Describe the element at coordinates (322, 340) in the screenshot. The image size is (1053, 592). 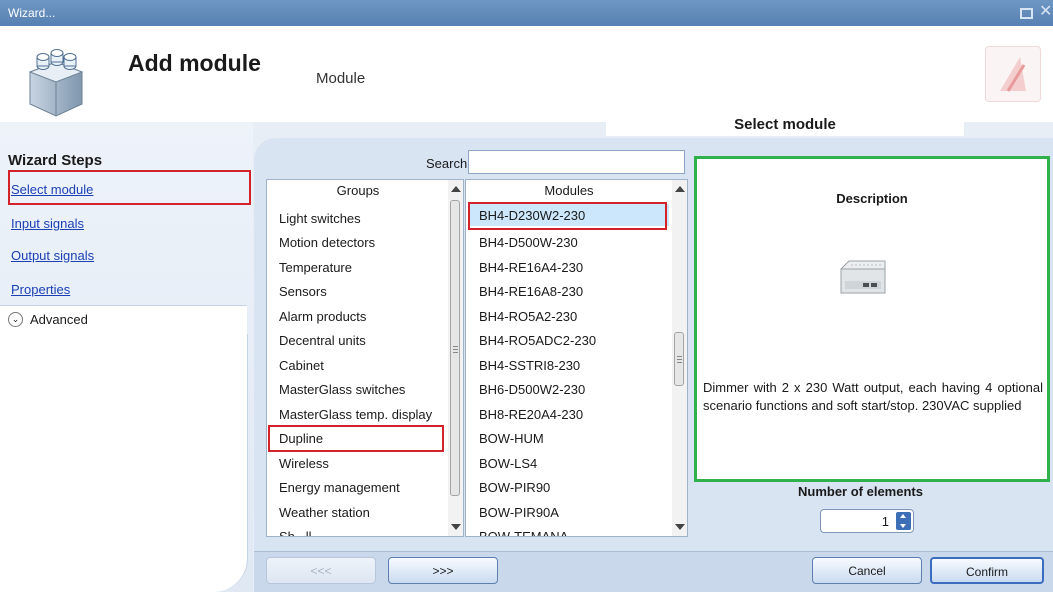
I see `group-item: Decentral units` at that location.